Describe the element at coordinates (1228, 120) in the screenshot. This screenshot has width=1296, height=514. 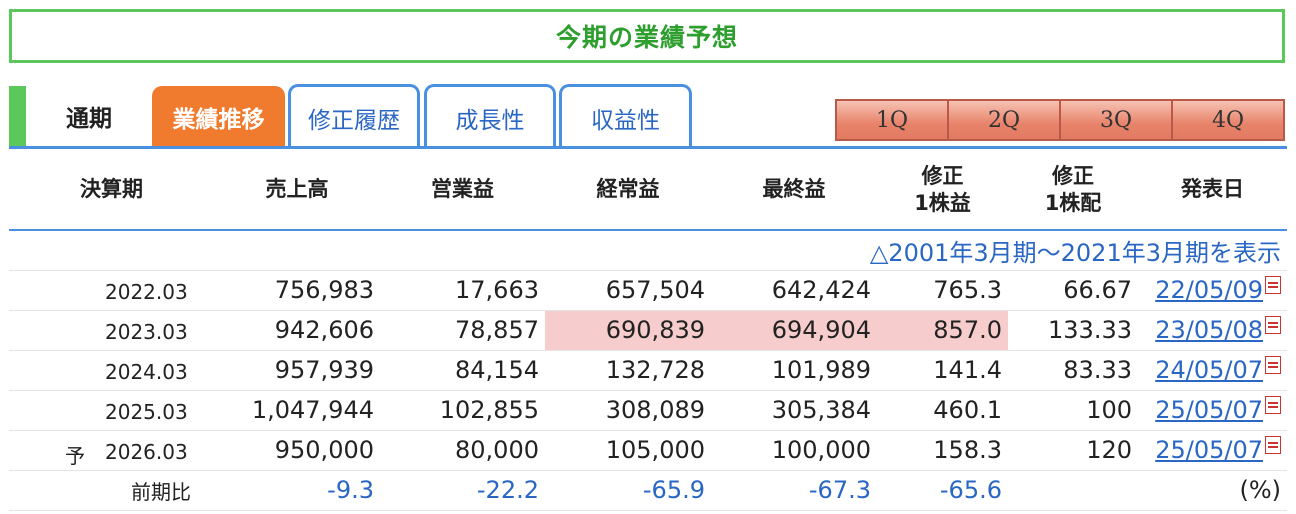
I see `quarter-button-4q: 4Q` at that location.